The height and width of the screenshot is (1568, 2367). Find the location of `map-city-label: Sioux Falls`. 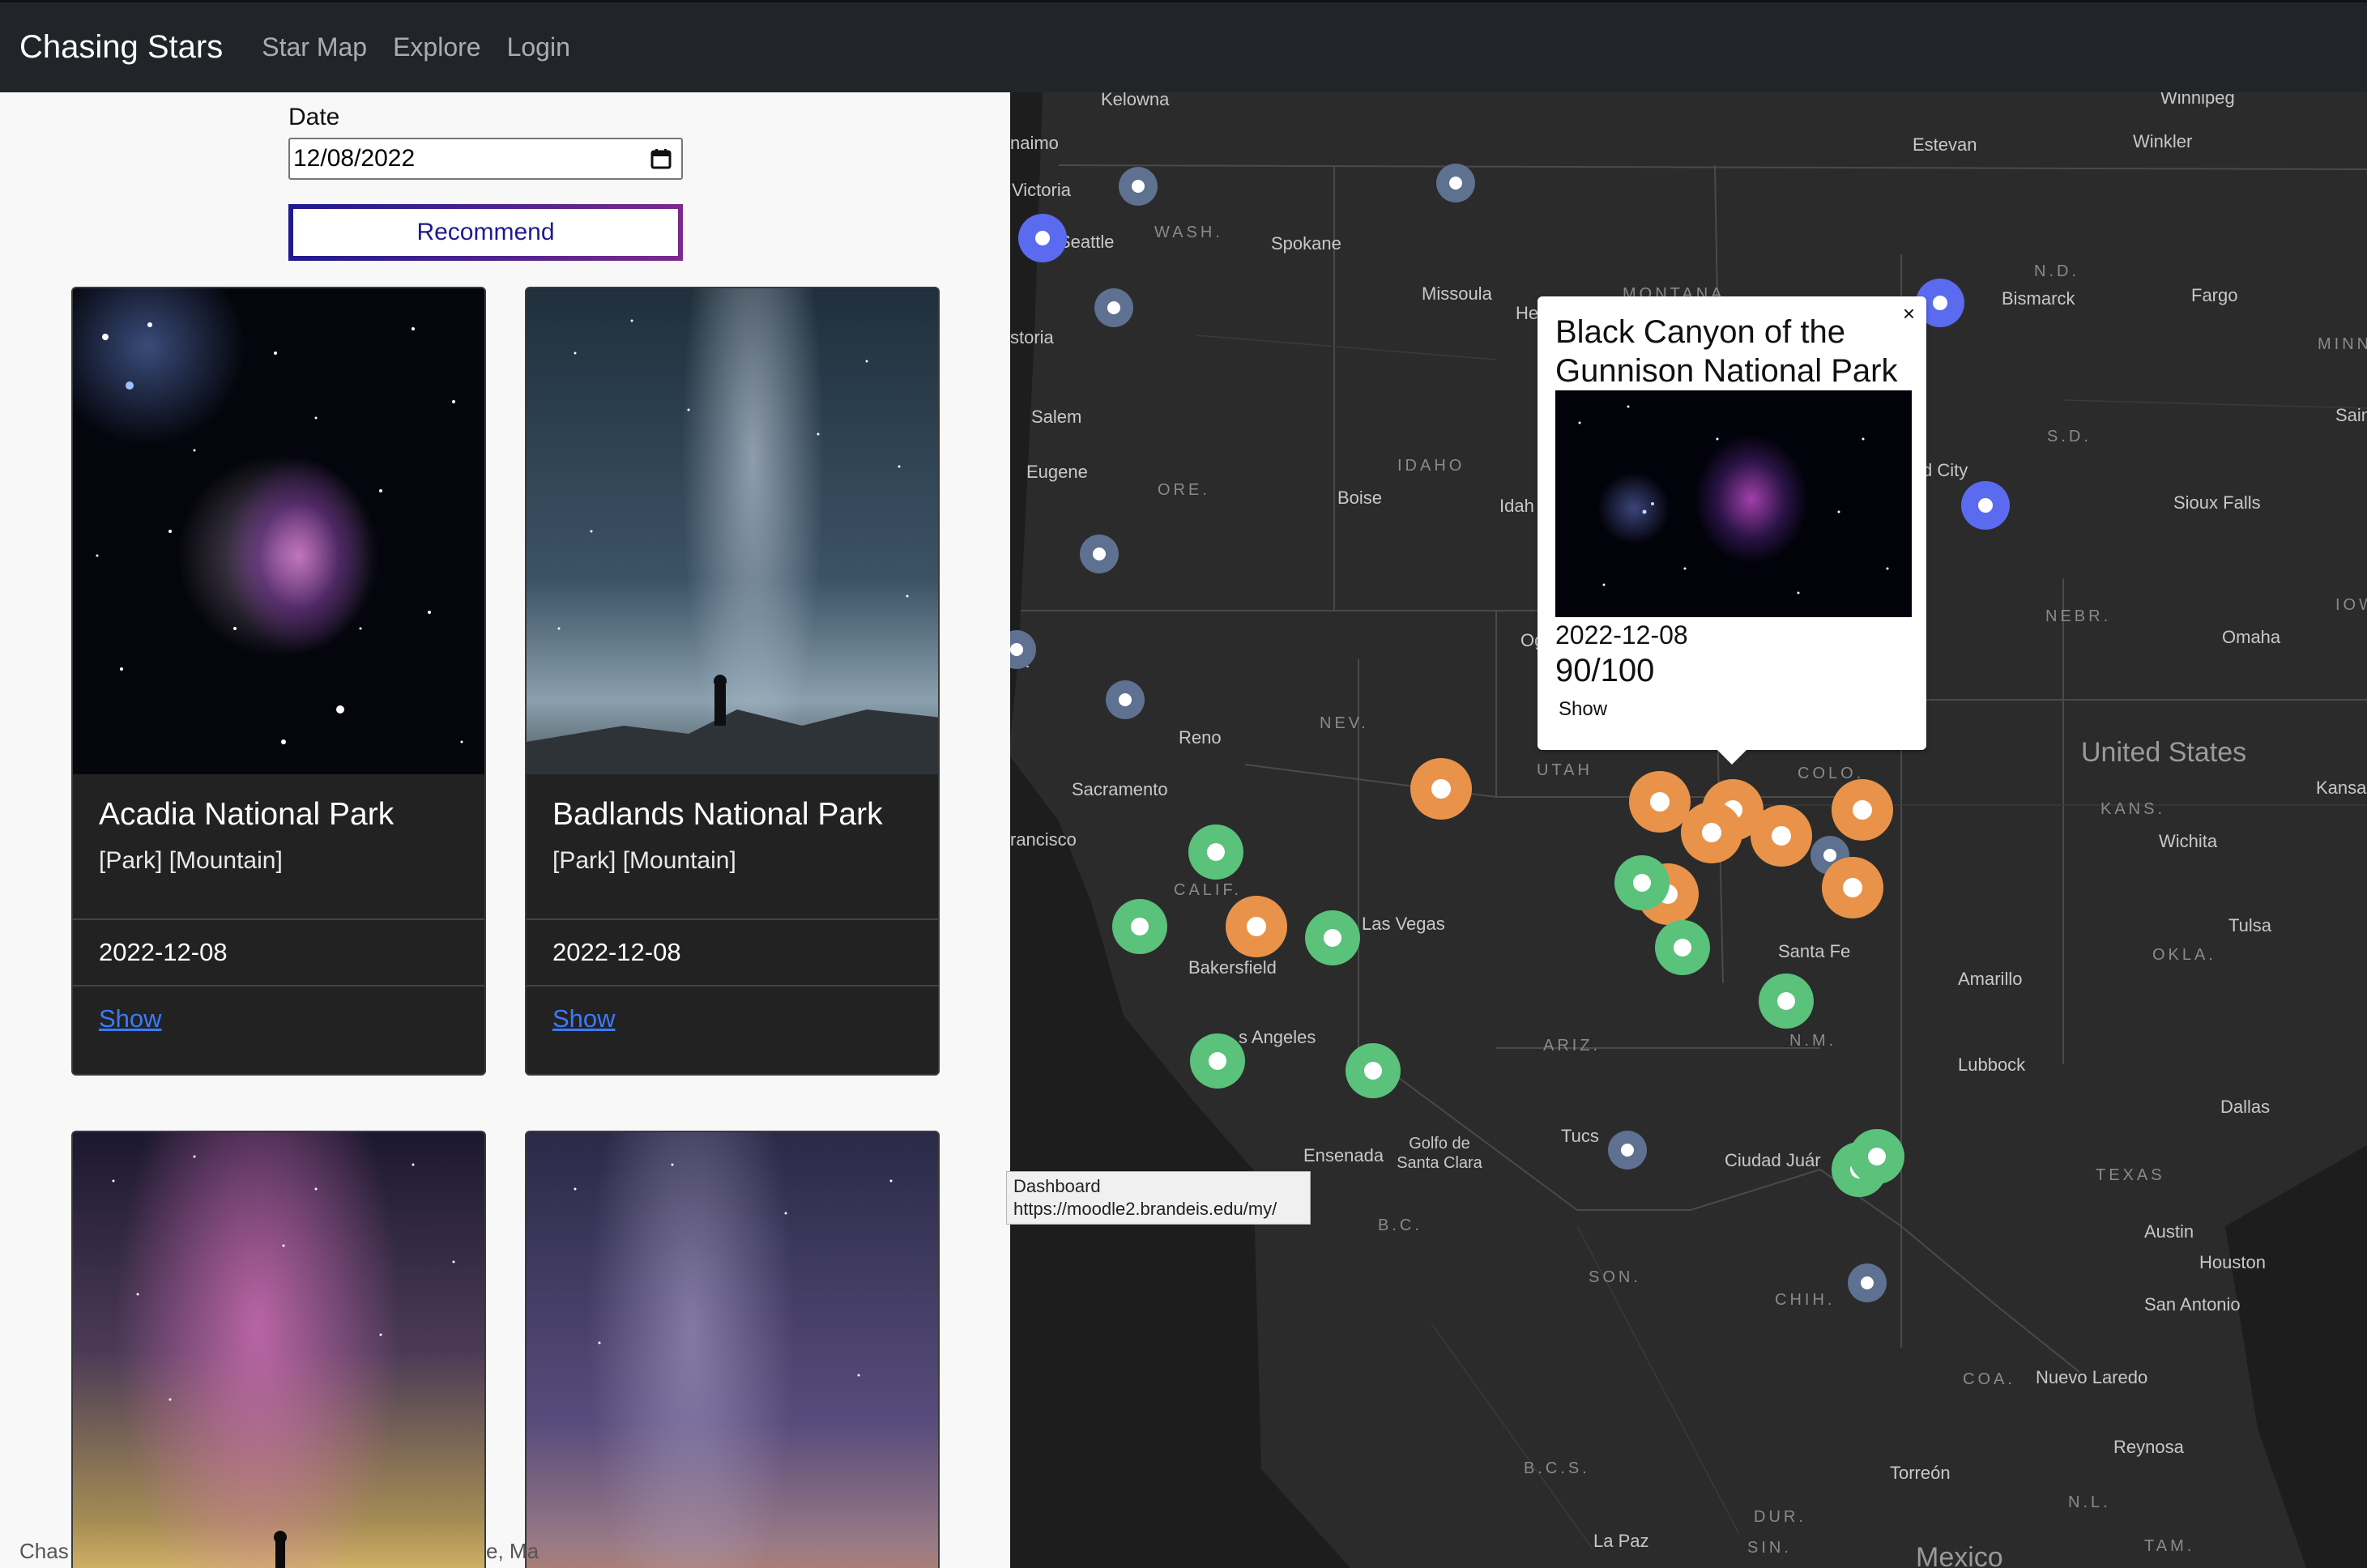

map-city-label: Sioux Falls is located at coordinates (2217, 502).